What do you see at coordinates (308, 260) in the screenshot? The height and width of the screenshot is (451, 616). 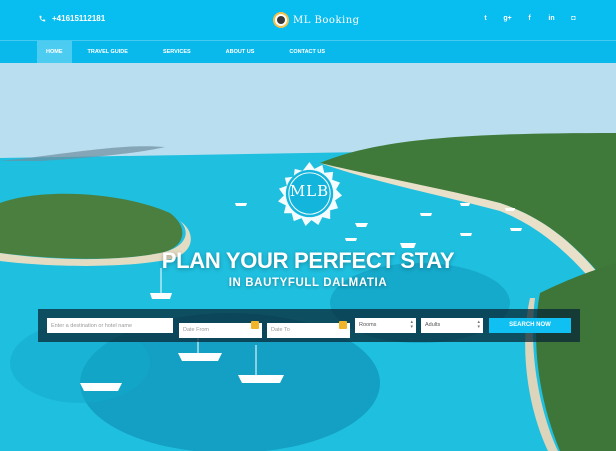 I see `hero-headline: PLAN YOUR PERFECT STAY` at bounding box center [308, 260].